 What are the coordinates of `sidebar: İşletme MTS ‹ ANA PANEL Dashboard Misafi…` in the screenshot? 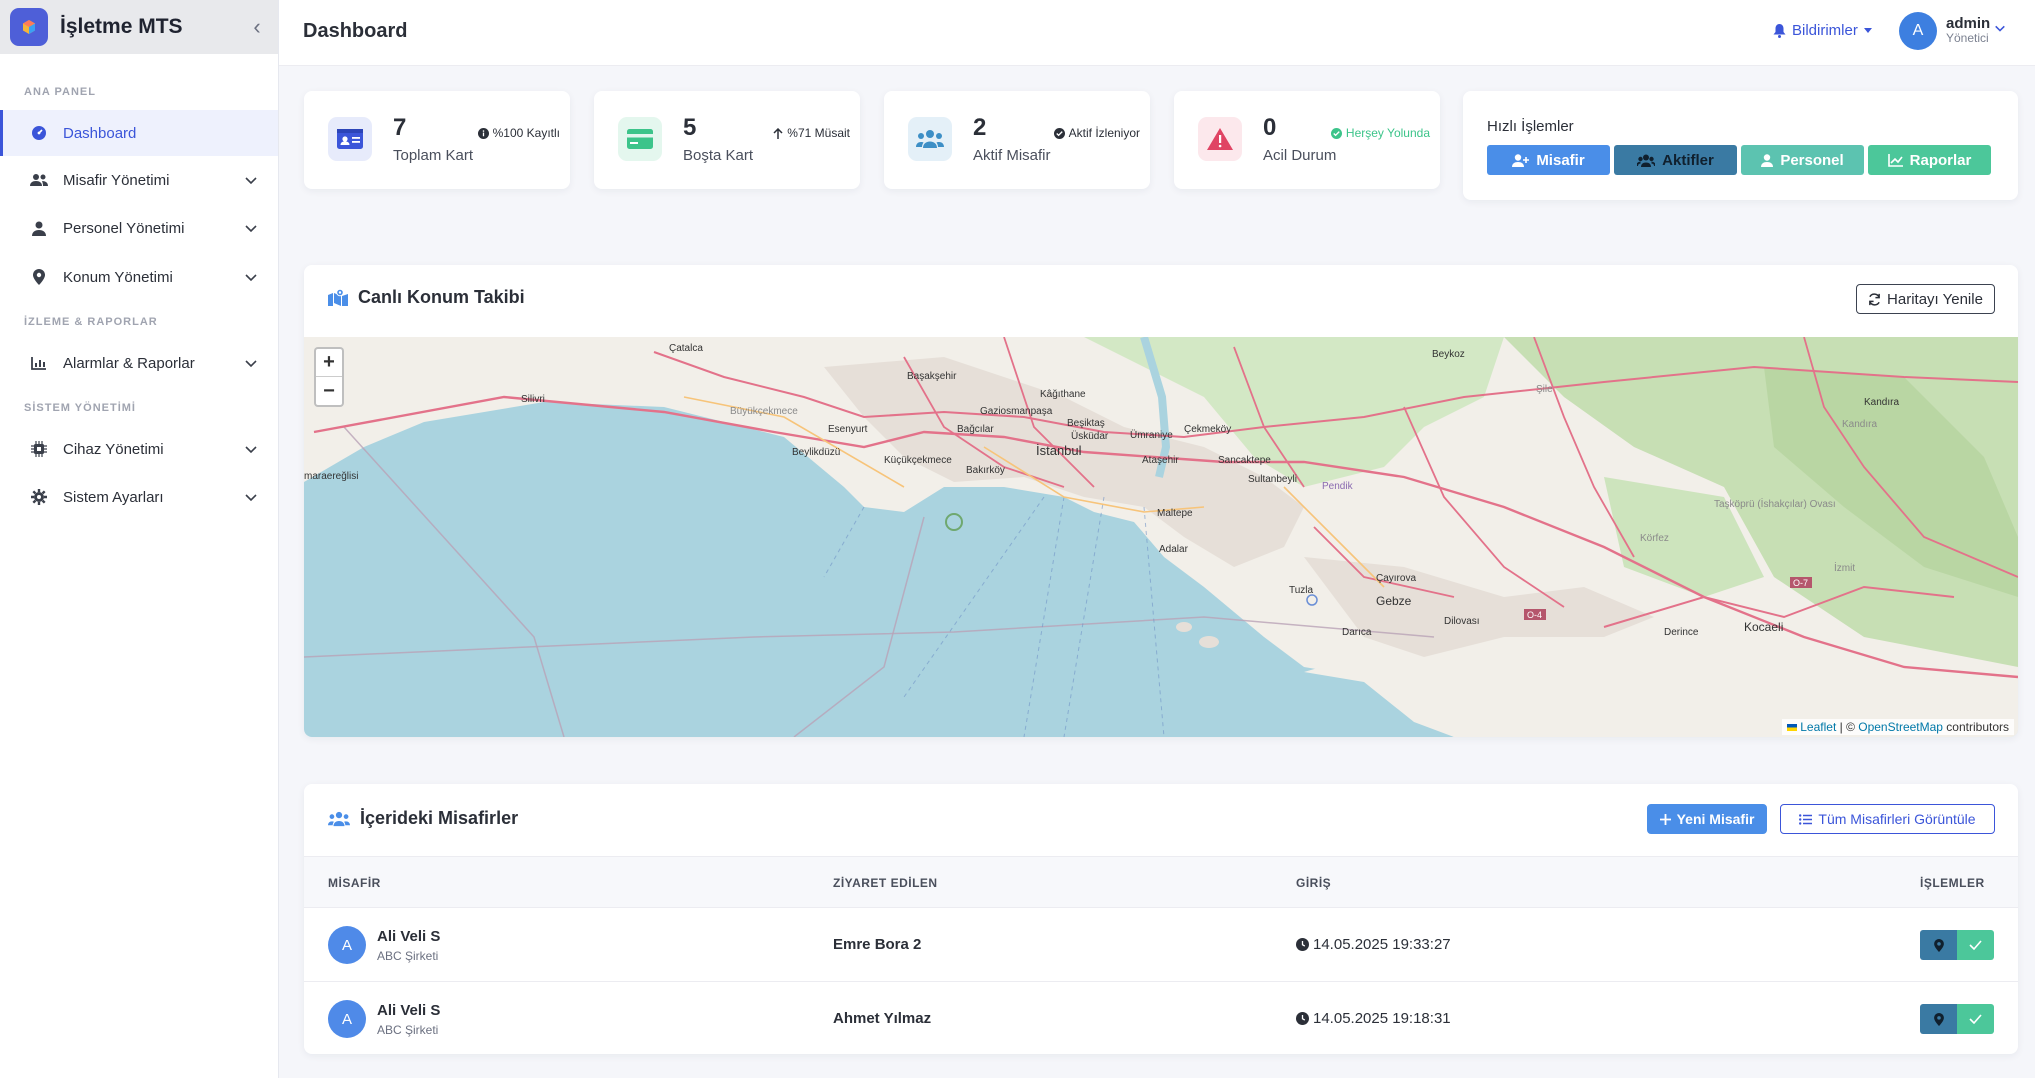 It's located at (139, 539).